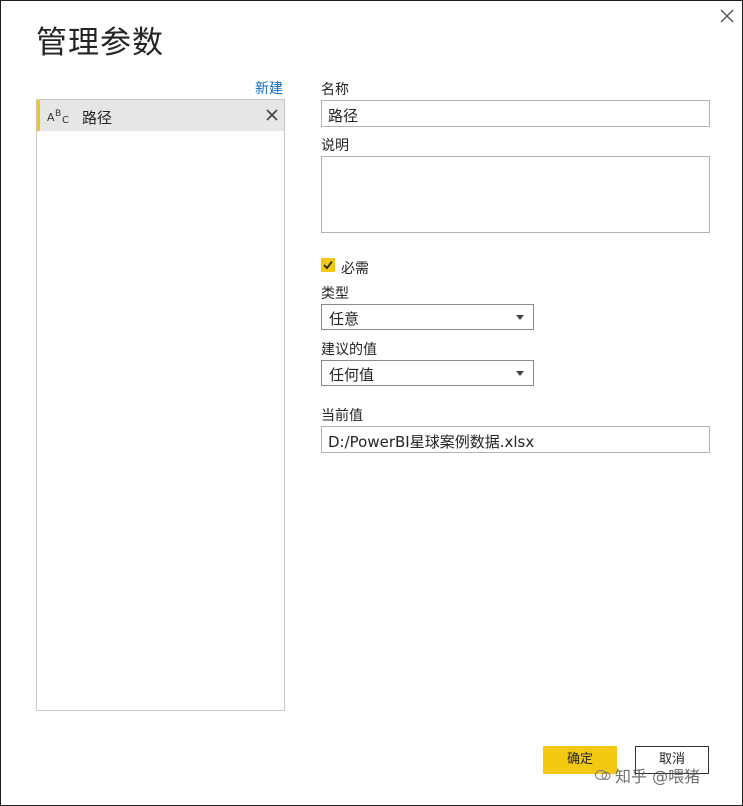 The height and width of the screenshot is (806, 743). What do you see at coordinates (658, 776) in the screenshot?
I see `watermark-text: 知乎 @喂猪` at bounding box center [658, 776].